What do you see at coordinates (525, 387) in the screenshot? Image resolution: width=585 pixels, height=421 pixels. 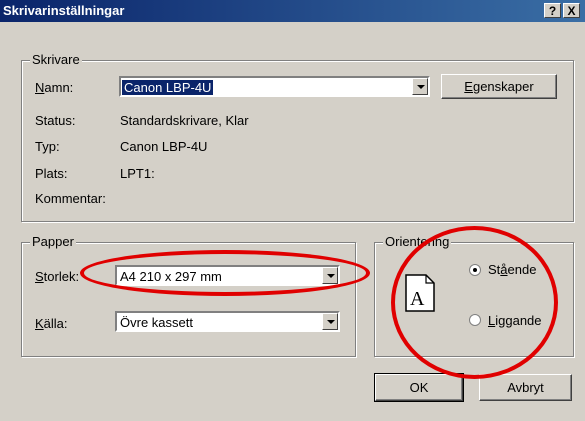 I see `cancel-button: Avbryt` at bounding box center [525, 387].